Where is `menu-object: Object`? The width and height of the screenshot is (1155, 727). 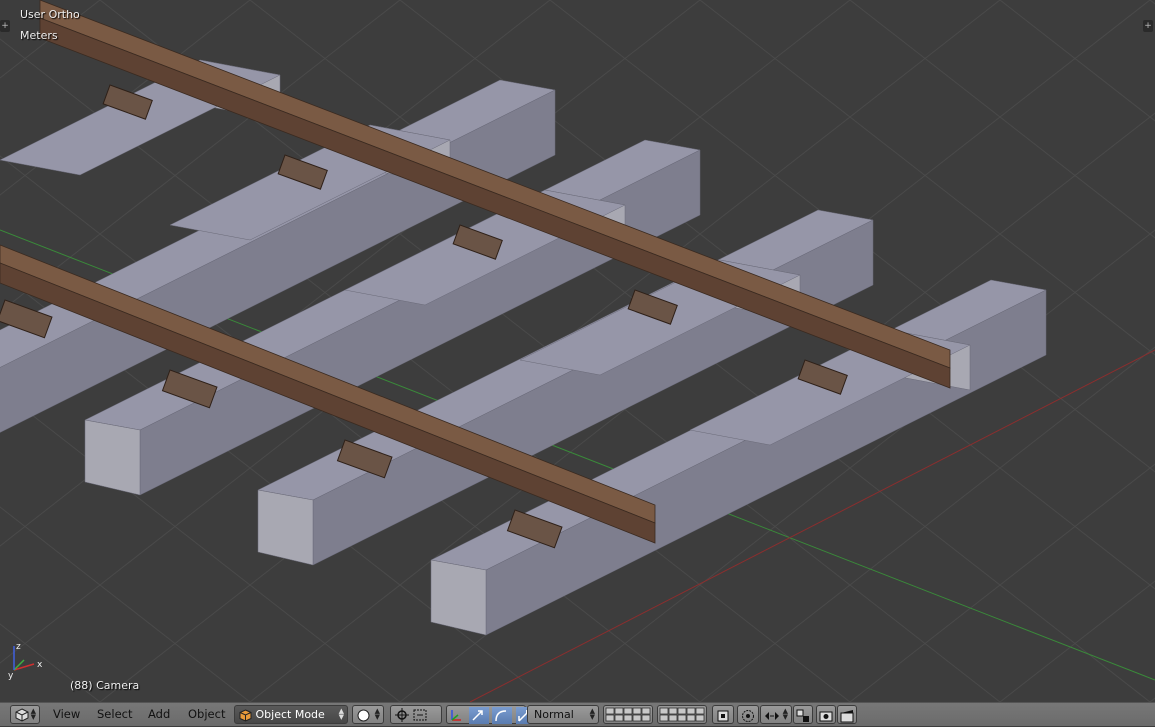 menu-object: Object is located at coordinates (206, 714).